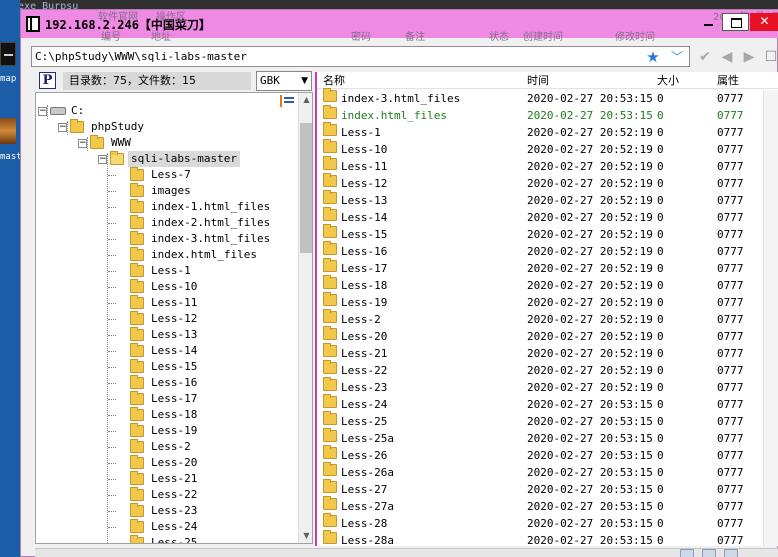 This screenshot has width=778, height=557. I want to click on php-button: P, so click(47, 80).